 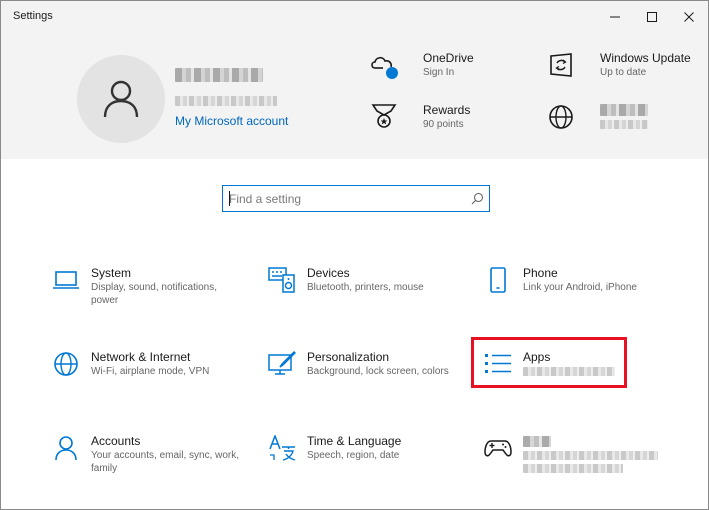 What do you see at coordinates (443, 124) in the screenshot?
I see `rewards-subtitle: 90 points` at bounding box center [443, 124].